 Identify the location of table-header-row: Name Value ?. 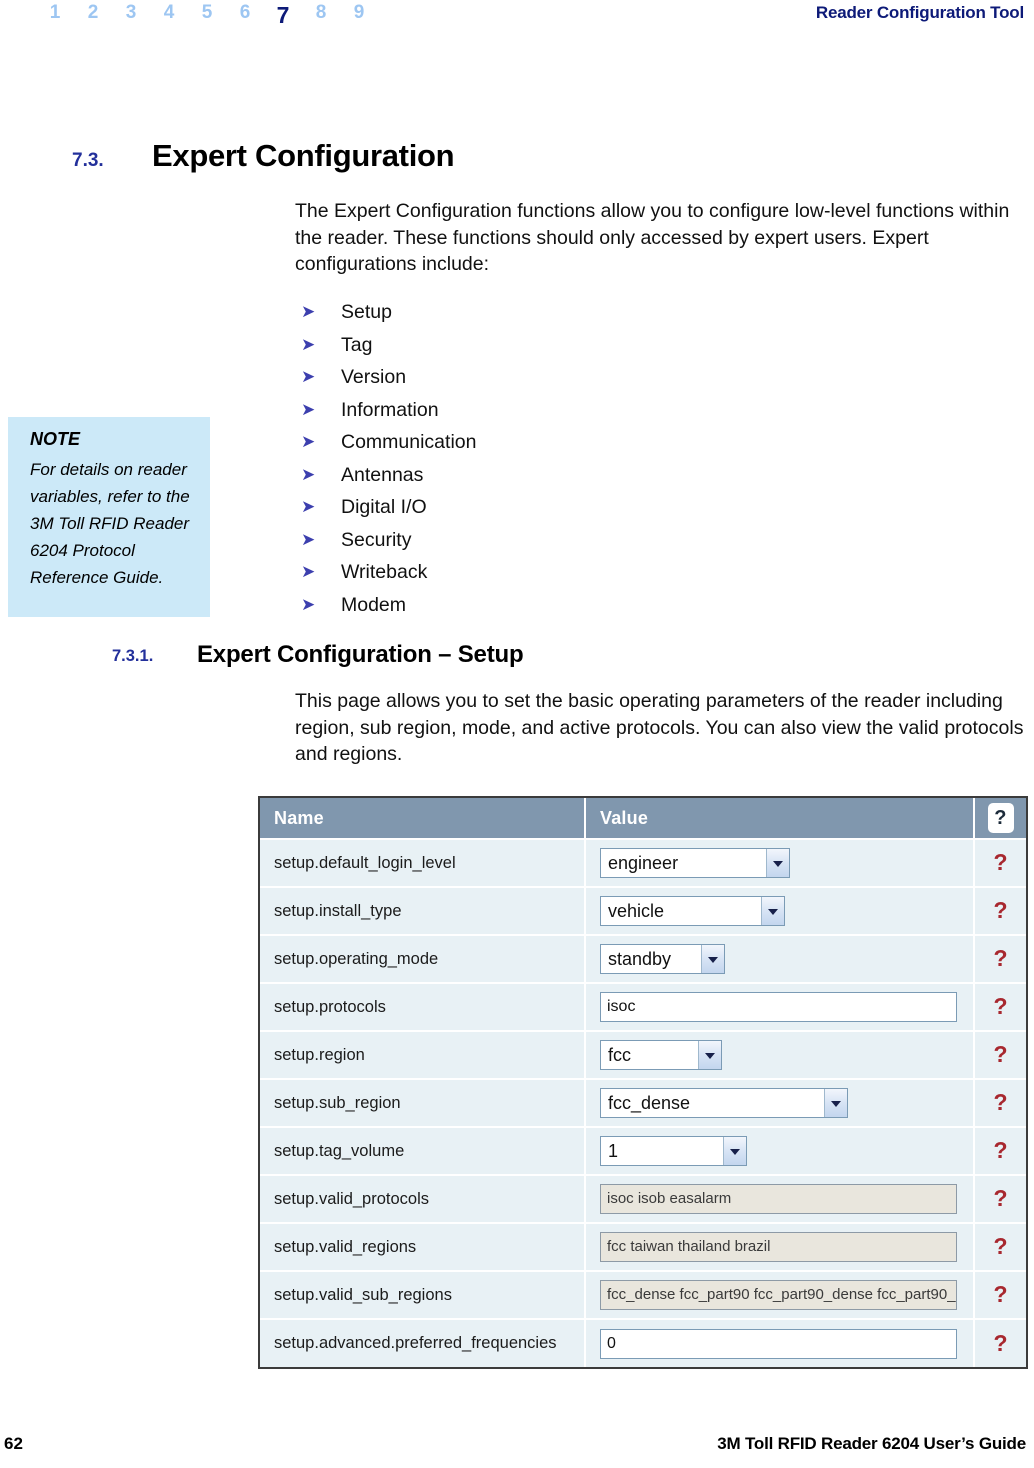
(643, 818).